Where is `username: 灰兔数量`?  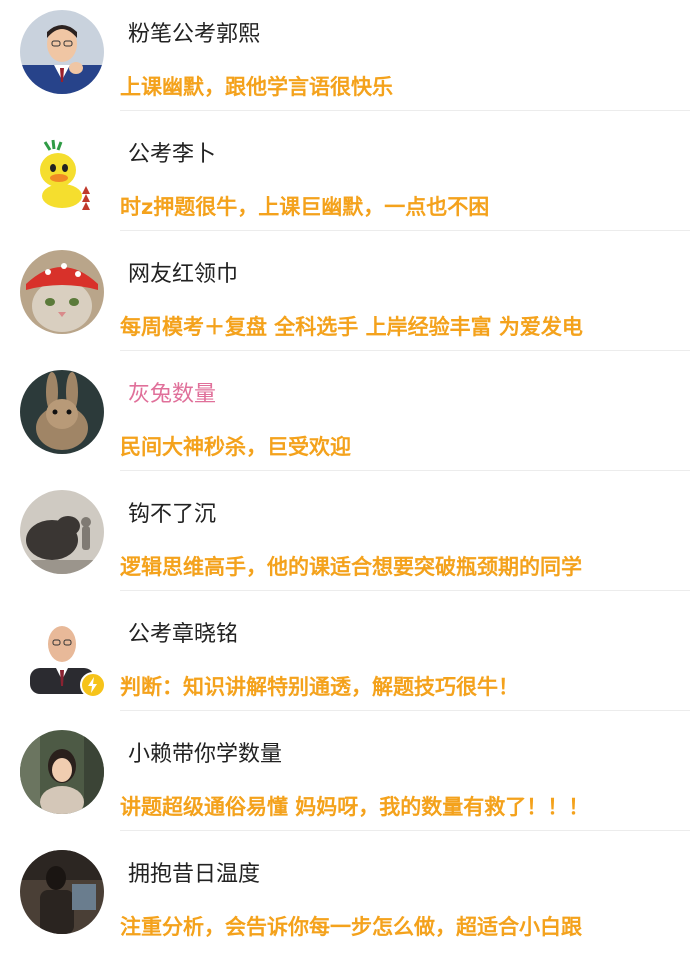 username: 灰兔数量 is located at coordinates (172, 395).